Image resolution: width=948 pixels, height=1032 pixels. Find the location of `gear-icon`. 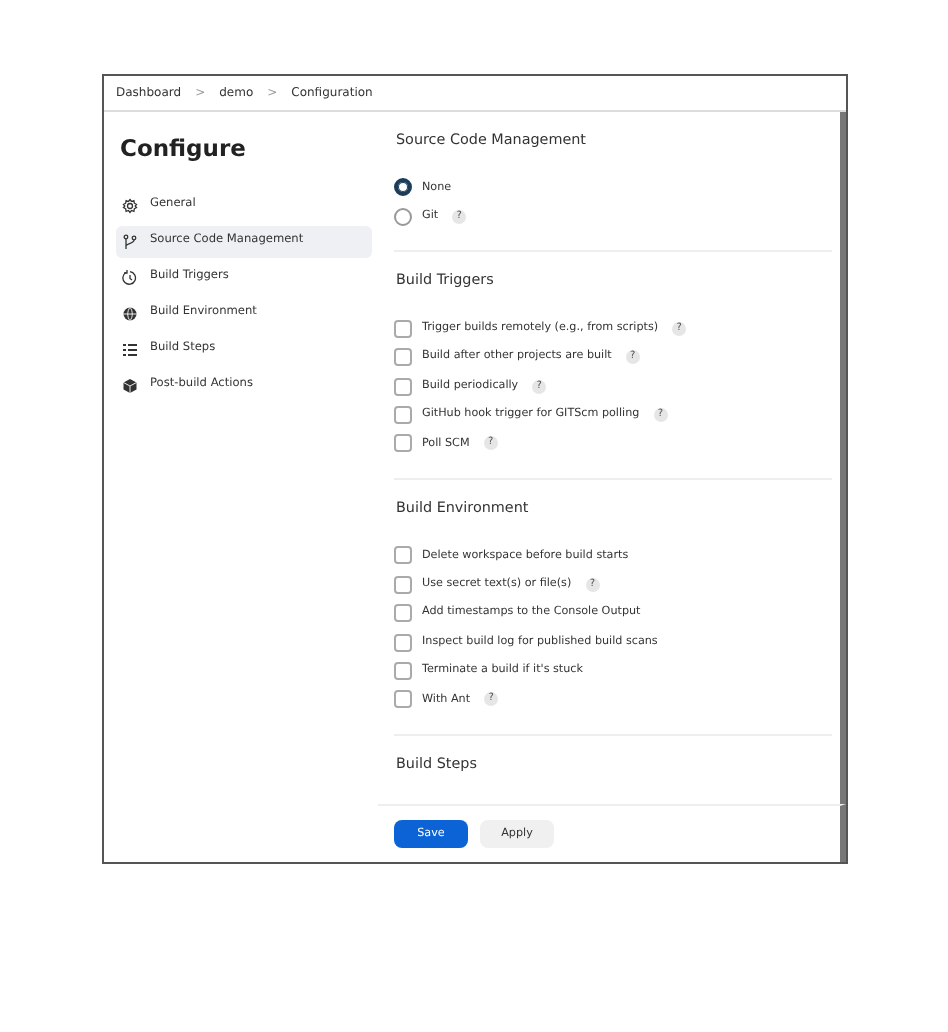

gear-icon is located at coordinates (130, 205).